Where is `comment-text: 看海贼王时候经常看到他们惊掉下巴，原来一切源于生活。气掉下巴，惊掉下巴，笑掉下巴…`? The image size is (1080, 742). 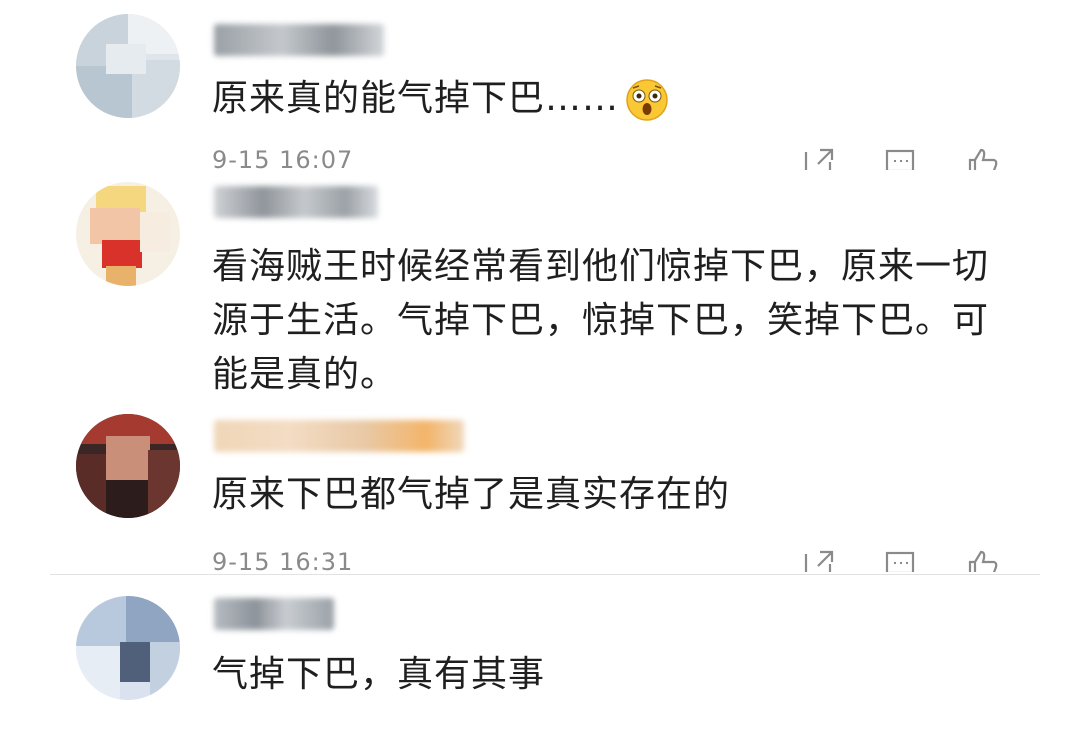
comment-text: 看海贼王时候经常看到他们惊掉下巴，原来一切源于生活。气掉下巴，惊掉下巴，笑掉下巴… is located at coordinates (601, 320).